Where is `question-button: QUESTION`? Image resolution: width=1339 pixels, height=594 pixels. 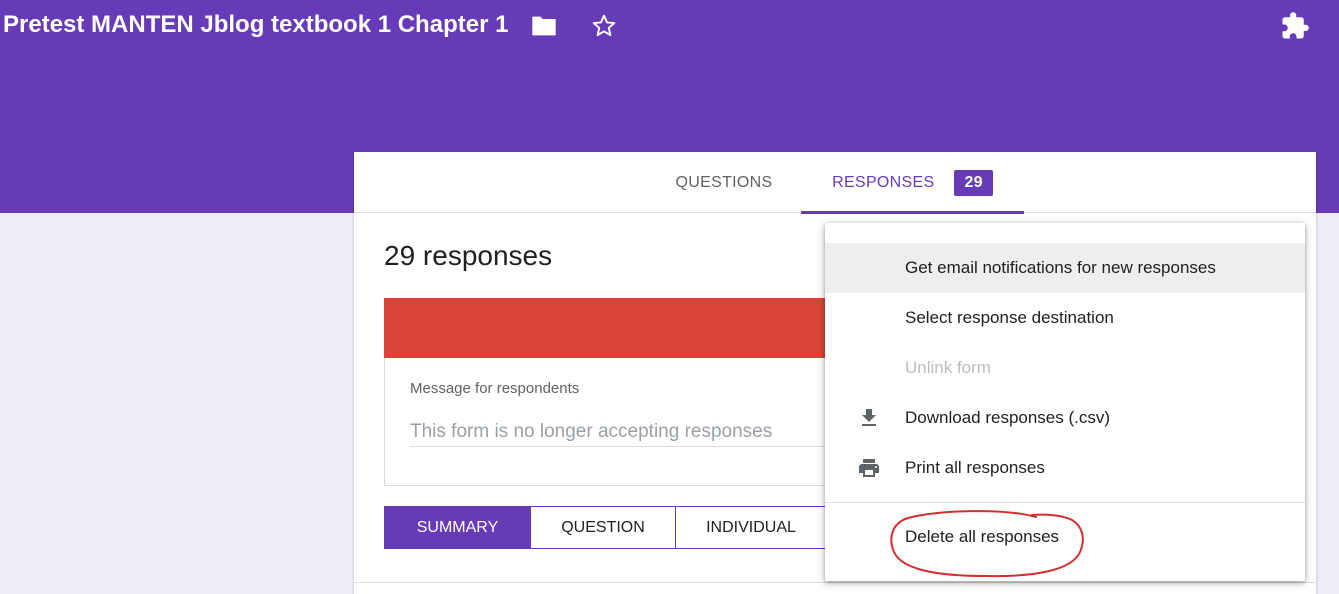 question-button: QUESTION is located at coordinates (603, 527).